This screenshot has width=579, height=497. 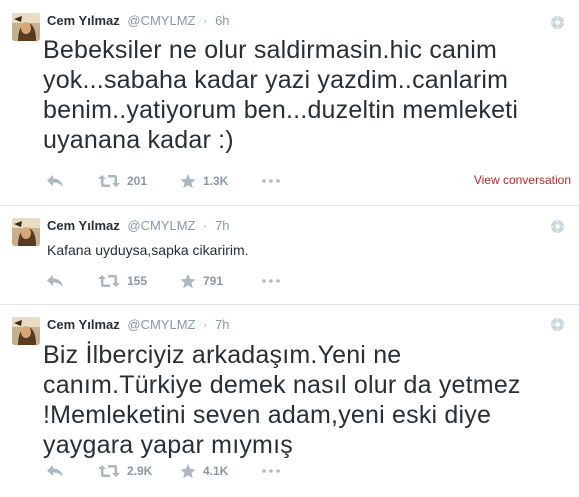 I want to click on tweet-timestamp: 6h, so click(x=222, y=20).